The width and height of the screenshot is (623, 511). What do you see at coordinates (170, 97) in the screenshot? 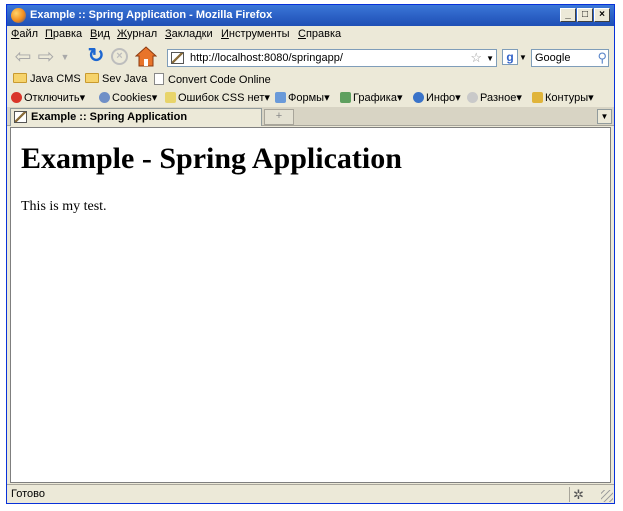
I see `css-icon` at bounding box center [170, 97].